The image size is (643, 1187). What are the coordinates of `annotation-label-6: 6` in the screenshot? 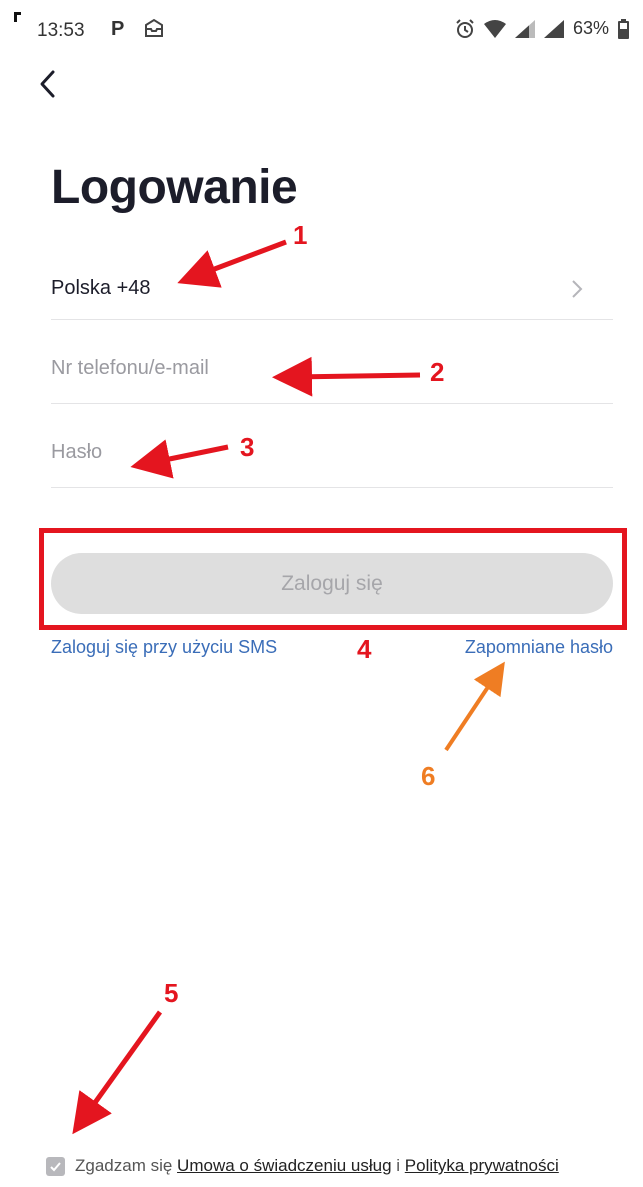 It's located at (428, 776).